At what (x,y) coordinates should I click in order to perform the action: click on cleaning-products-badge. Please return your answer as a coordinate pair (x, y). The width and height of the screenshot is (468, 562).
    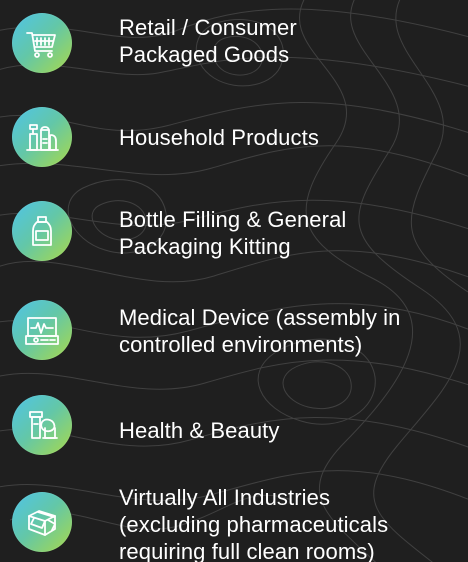
    Looking at the image, I should click on (42, 137).